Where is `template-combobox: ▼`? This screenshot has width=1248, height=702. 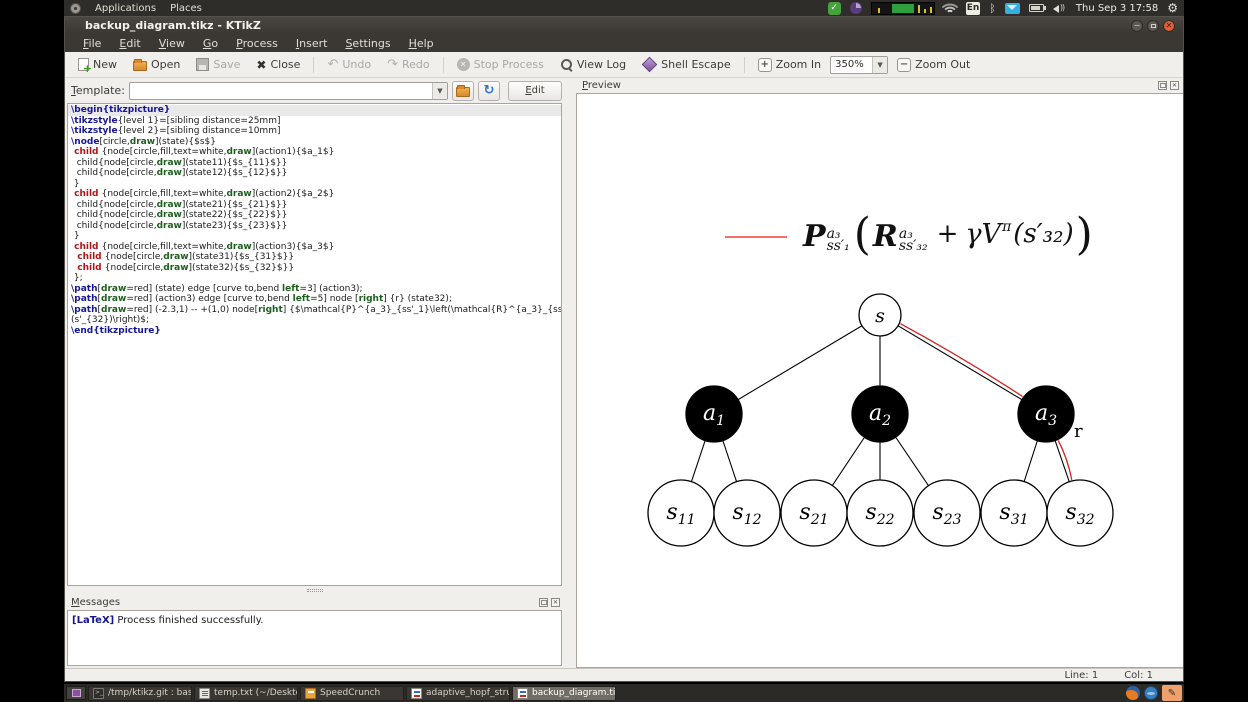 template-combobox: ▼ is located at coordinates (288, 90).